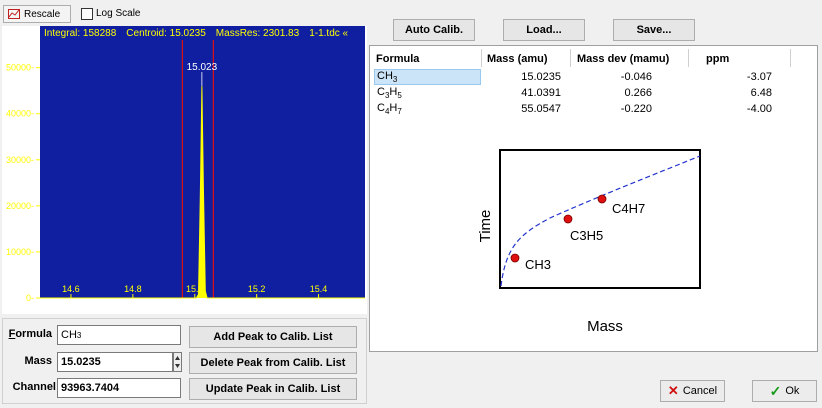 This screenshot has width=822, height=408. What do you see at coordinates (638, 93) in the screenshot?
I see `row-dev: 0.266` at bounding box center [638, 93].